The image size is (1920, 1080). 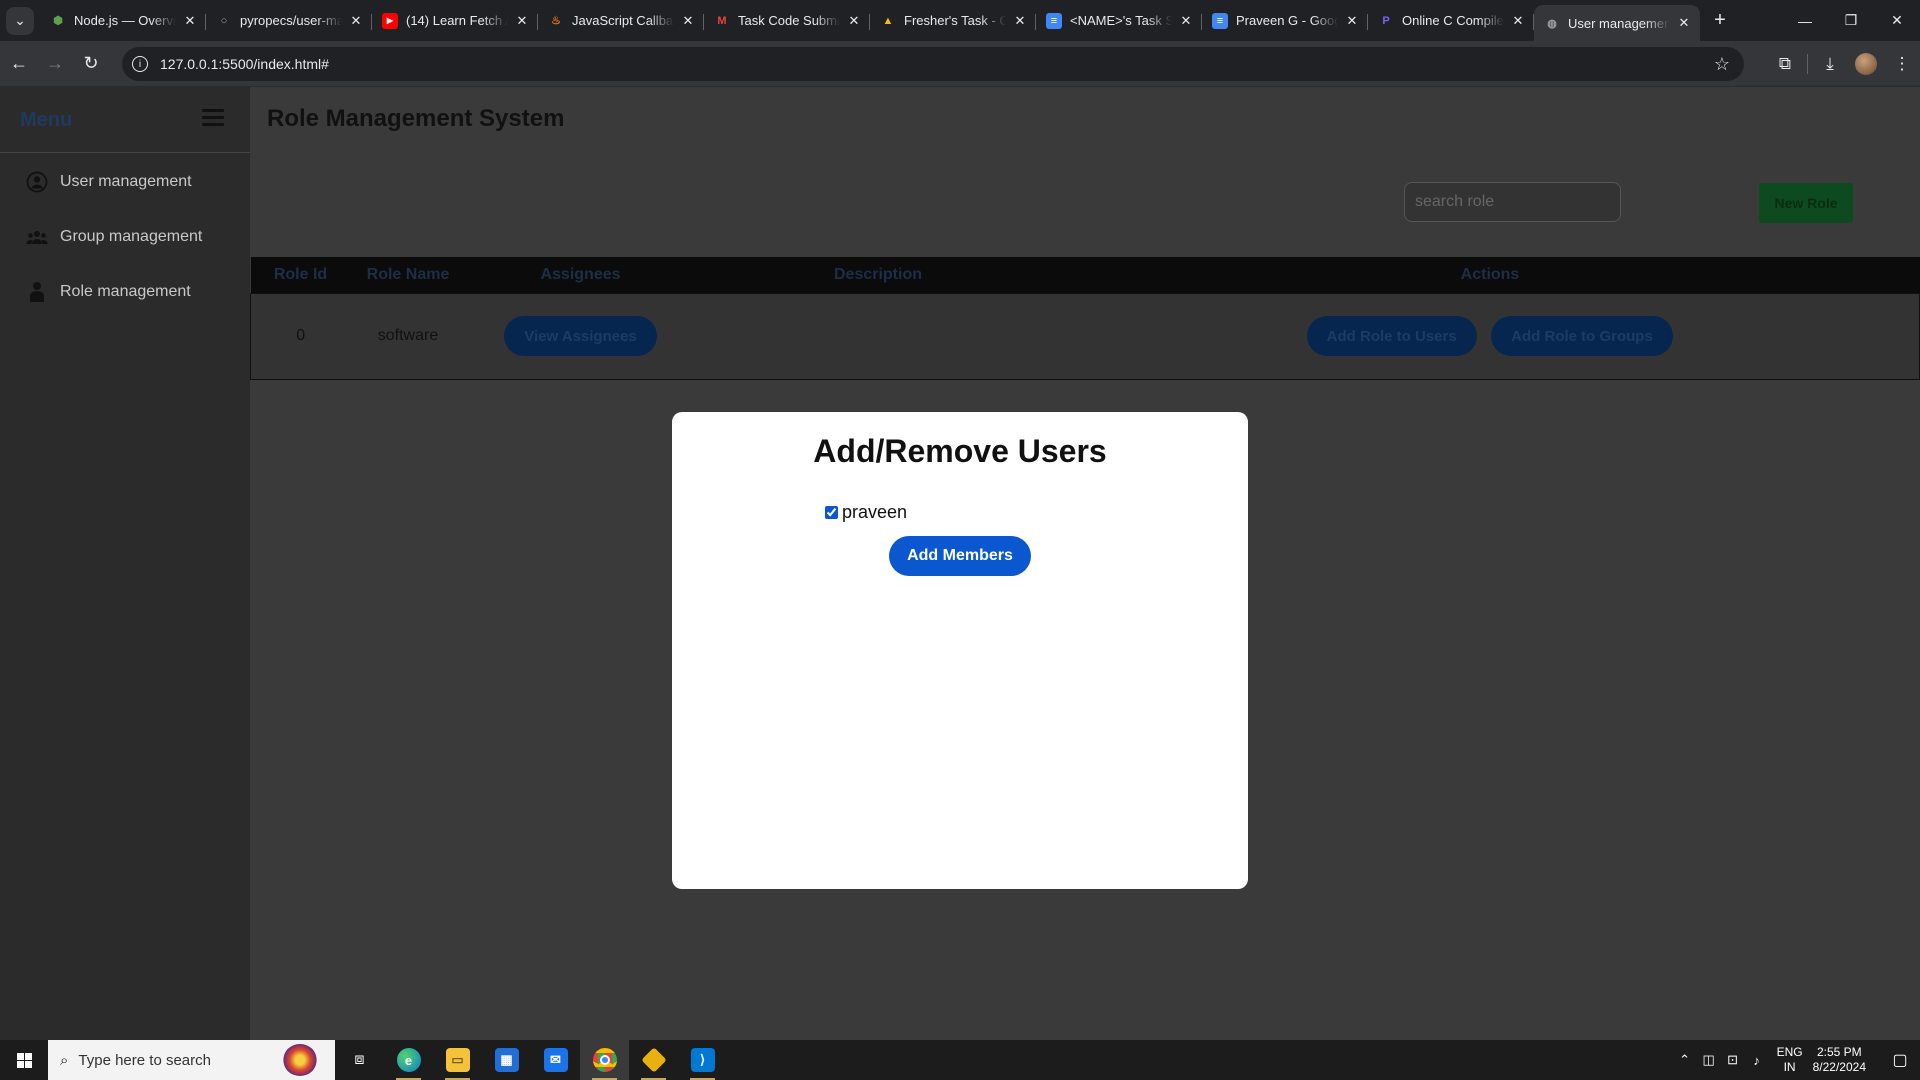 I want to click on actions-cell: Add Role to Users Add Role to Groups, so click(x=1490, y=336).